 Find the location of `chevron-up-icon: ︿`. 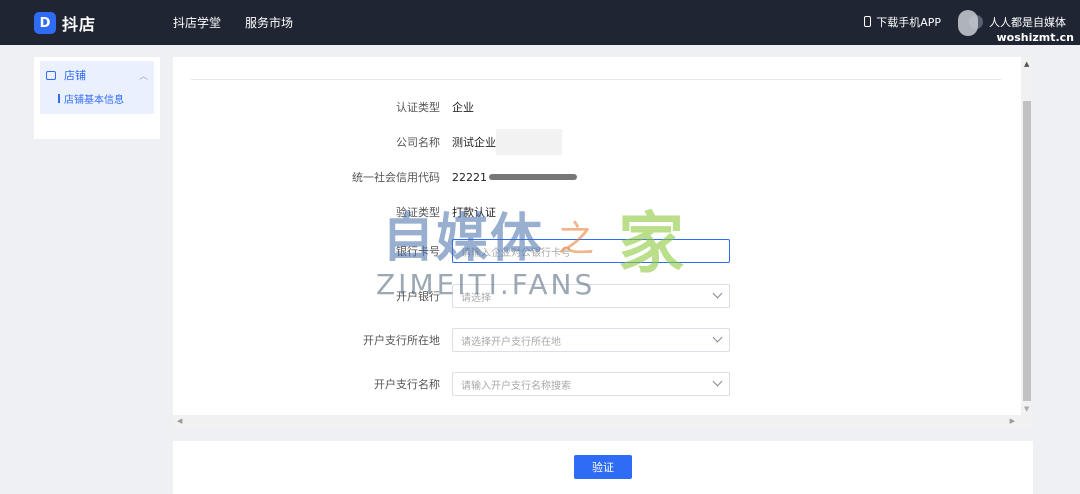

chevron-up-icon: ︿ is located at coordinates (143, 76).